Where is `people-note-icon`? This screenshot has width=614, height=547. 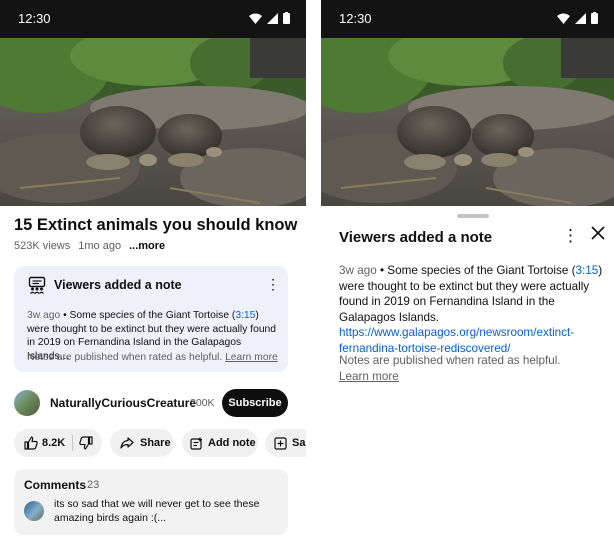 people-note-icon is located at coordinates (37, 285).